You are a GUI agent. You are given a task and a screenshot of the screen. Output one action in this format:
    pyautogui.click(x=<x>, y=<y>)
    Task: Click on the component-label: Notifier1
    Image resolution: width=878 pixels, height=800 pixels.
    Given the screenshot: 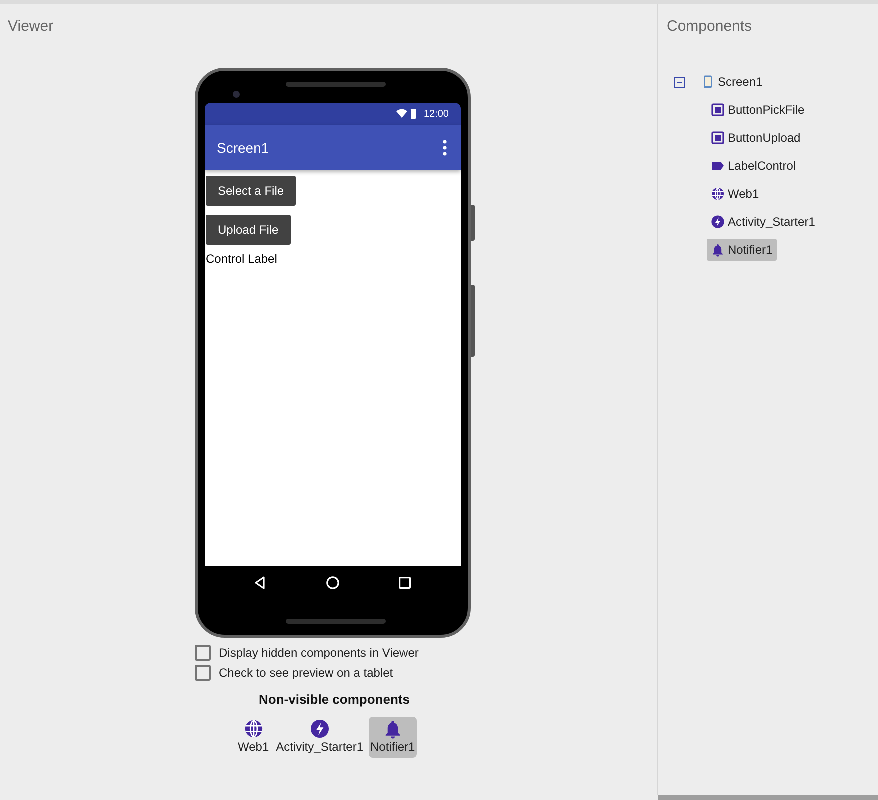 What is the action you would take?
    pyautogui.click(x=393, y=747)
    